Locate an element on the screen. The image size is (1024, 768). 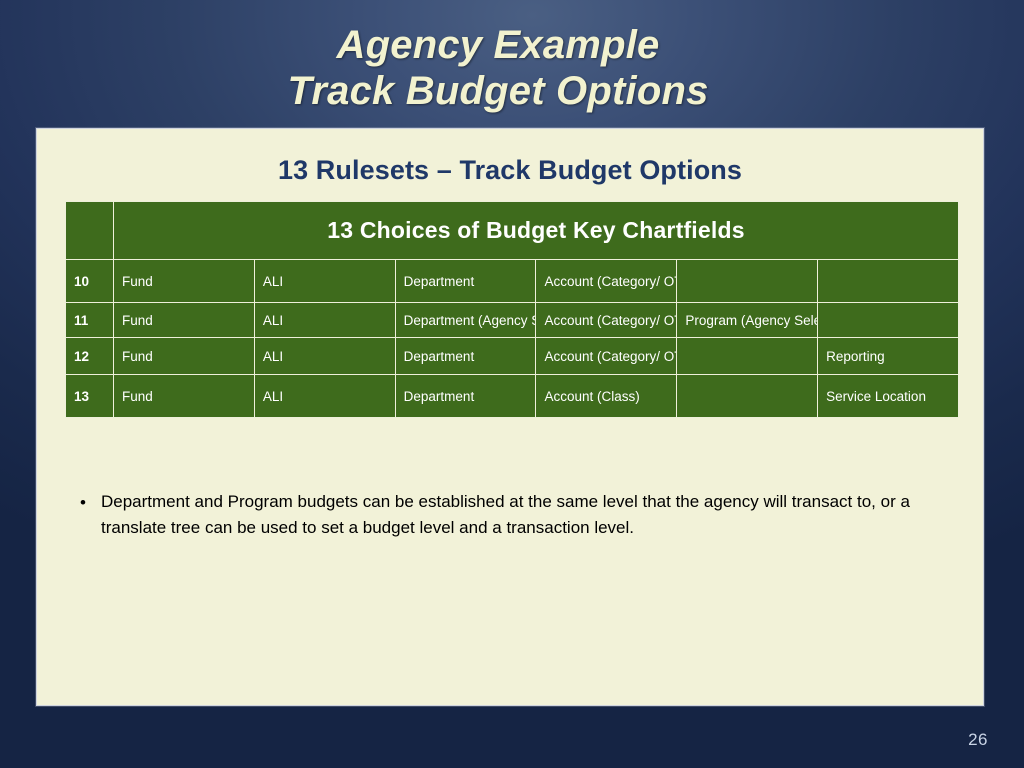
section-heading: 13 Rulesets – Track Budget Options is located at coordinates (510, 170).